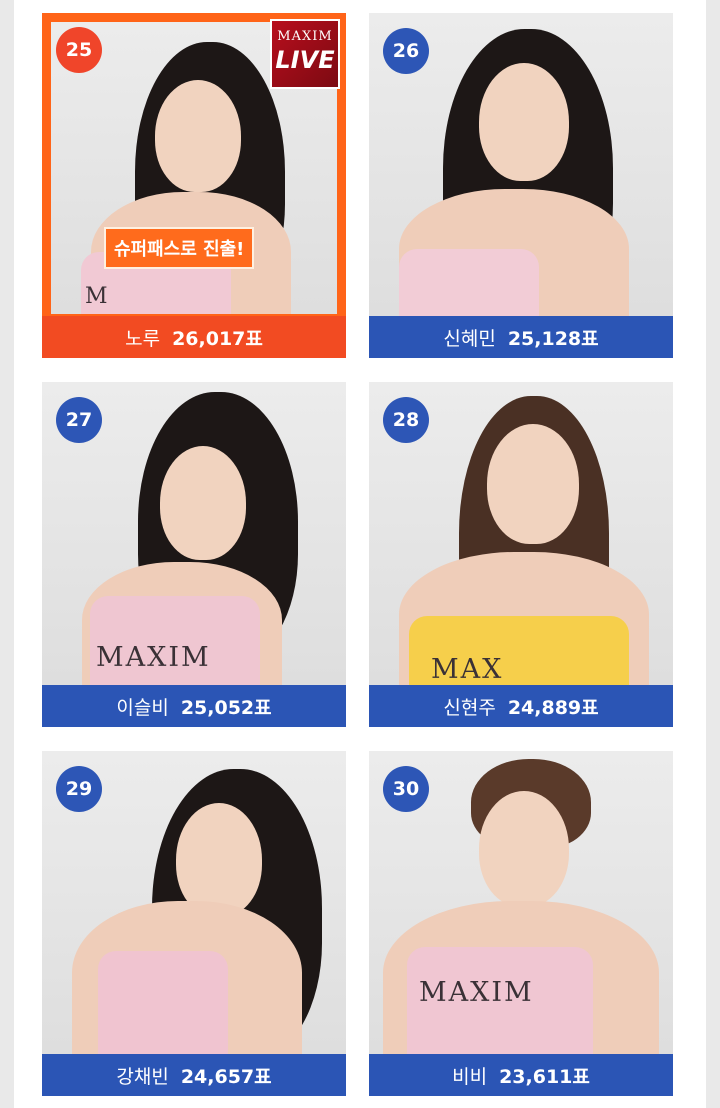 The height and width of the screenshot is (1108, 720). What do you see at coordinates (521, 923) in the screenshot?
I see `contestant-card-30: MAXIM 30 비비 23,611표` at bounding box center [521, 923].